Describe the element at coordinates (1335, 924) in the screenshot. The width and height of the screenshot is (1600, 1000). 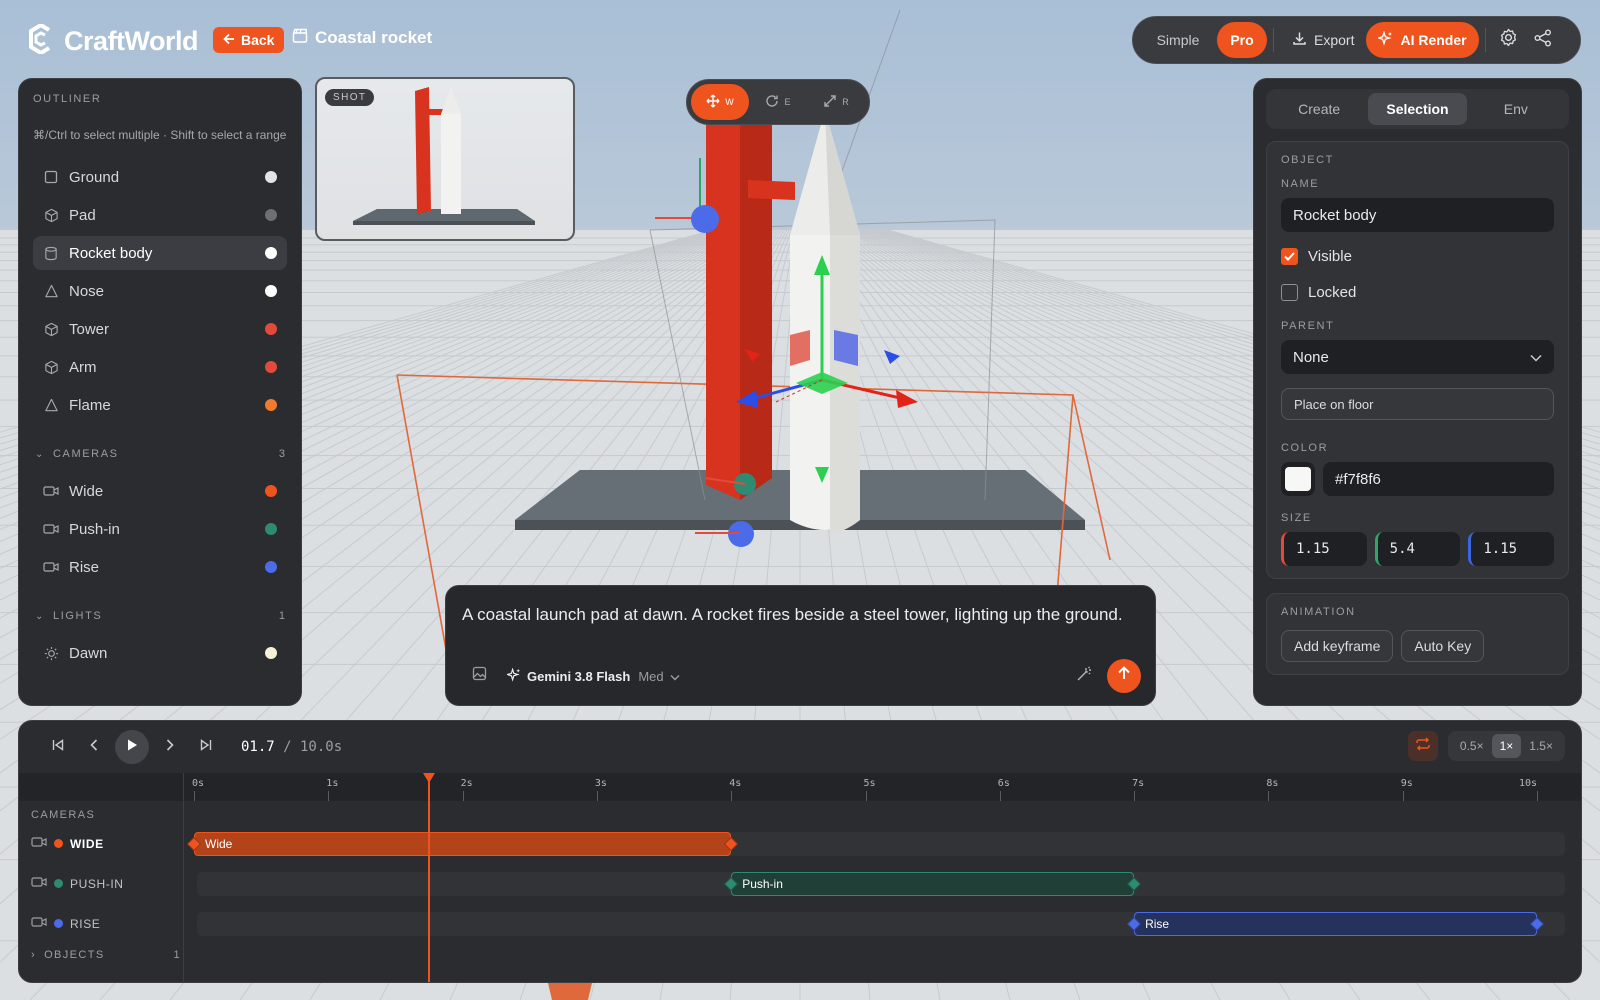
I see `clip-rise: Rise` at that location.